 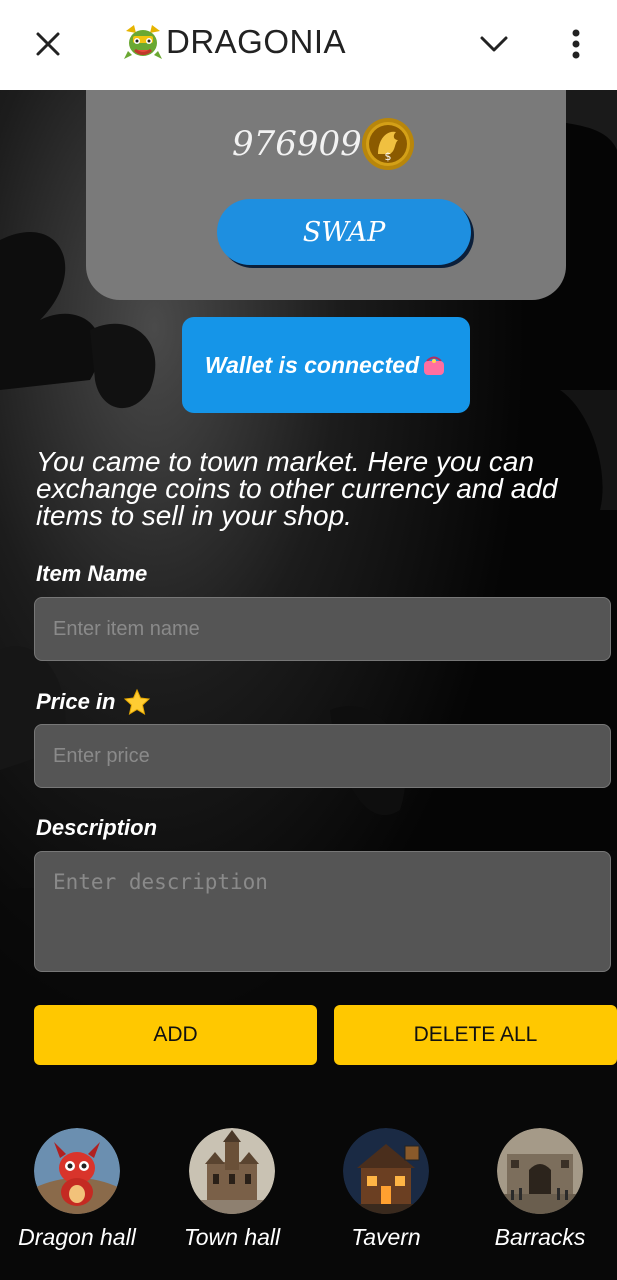 I want to click on balance-card, so click(x=326, y=195).